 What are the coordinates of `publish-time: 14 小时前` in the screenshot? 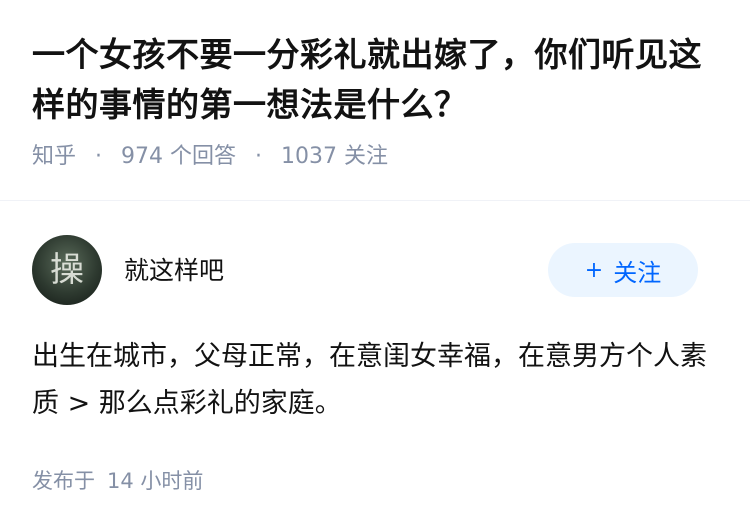 It's located at (155, 481).